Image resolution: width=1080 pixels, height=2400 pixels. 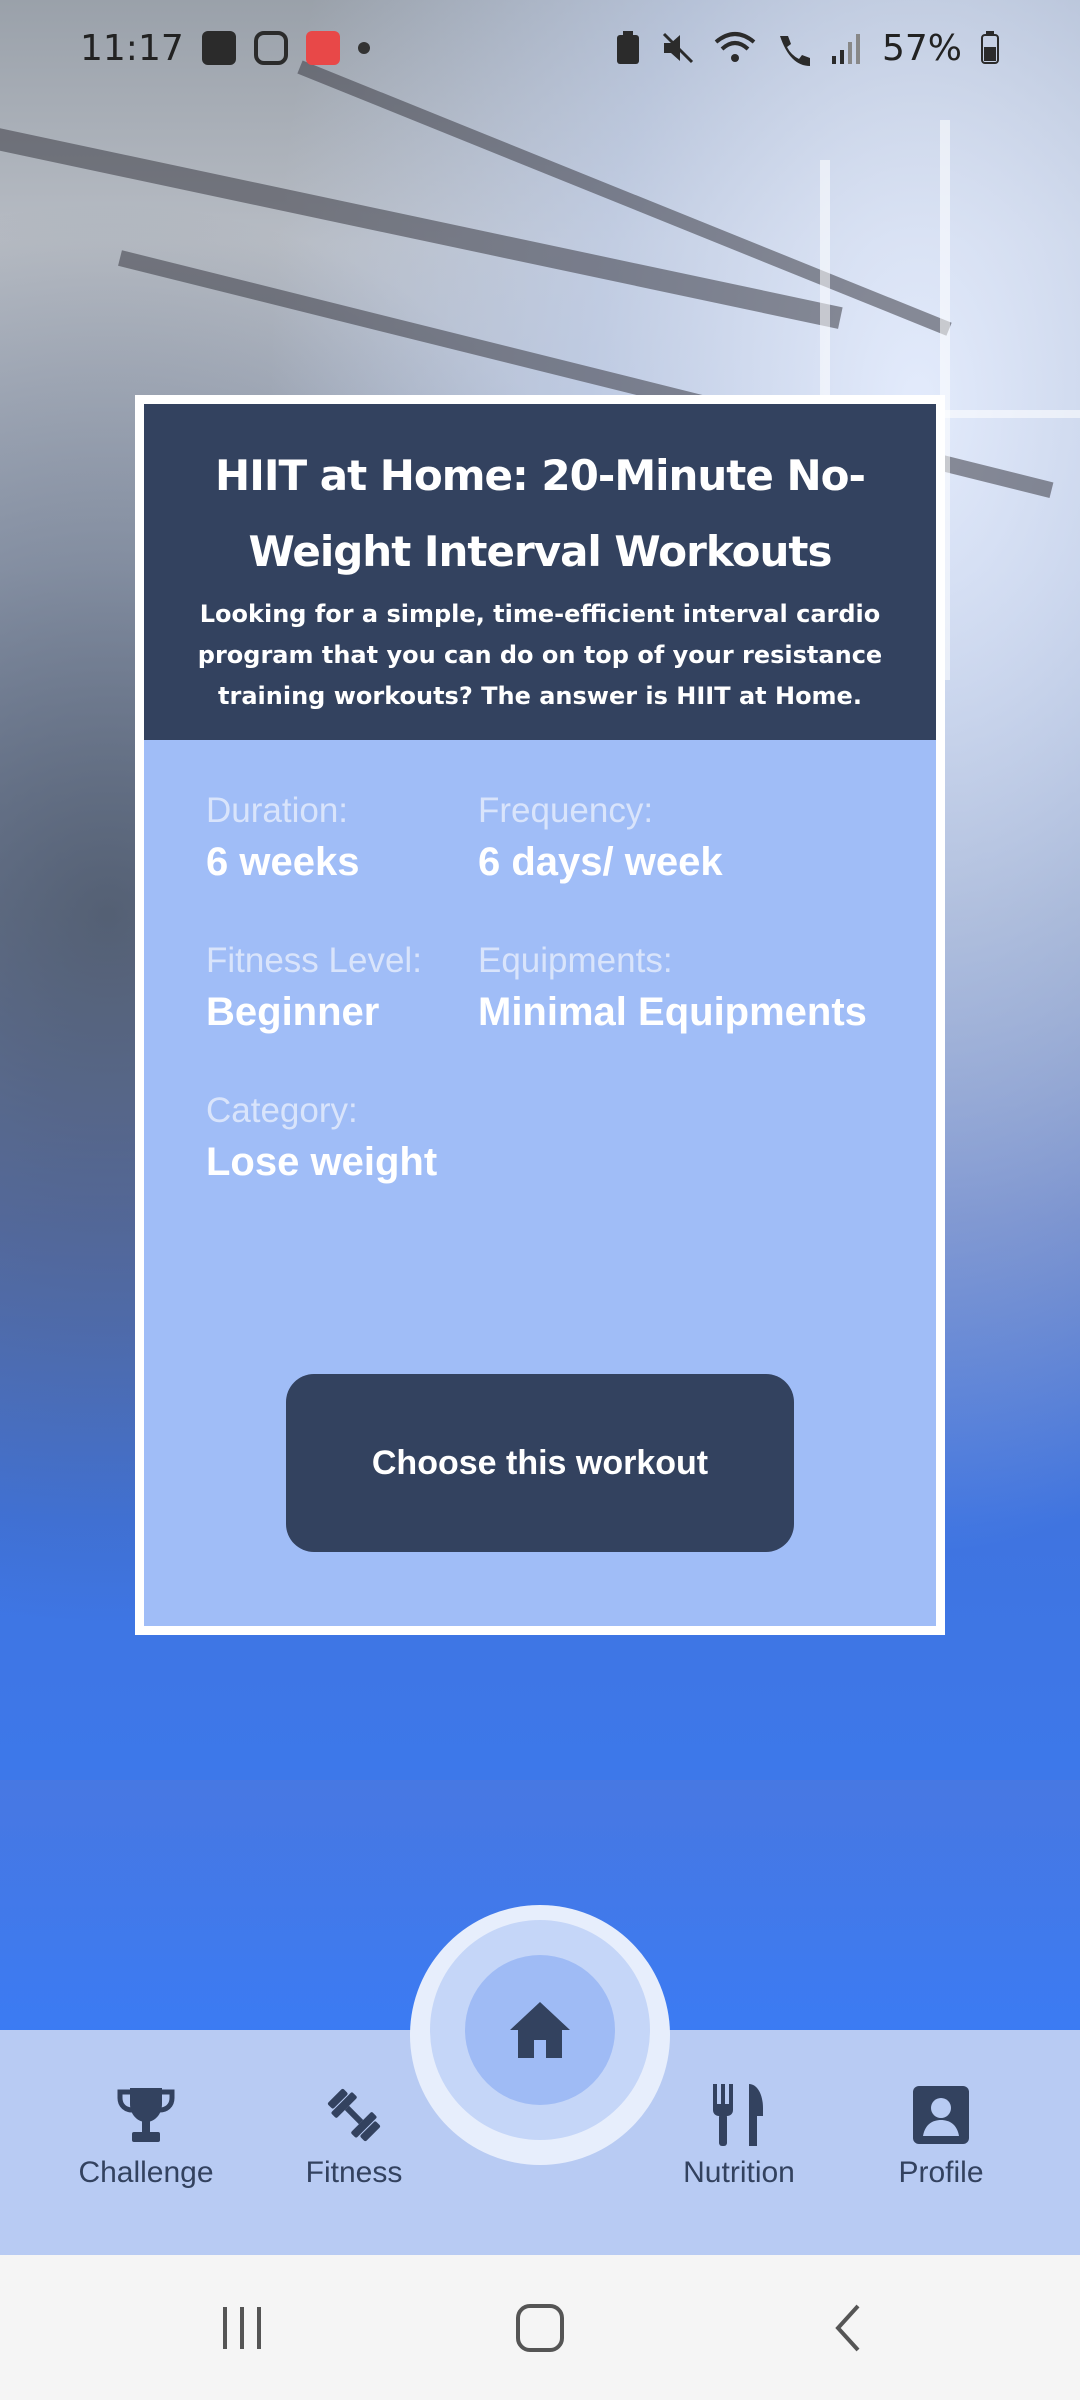 What do you see at coordinates (739, 2172) in the screenshot?
I see `nav-nutrition-label: Nutrition` at bounding box center [739, 2172].